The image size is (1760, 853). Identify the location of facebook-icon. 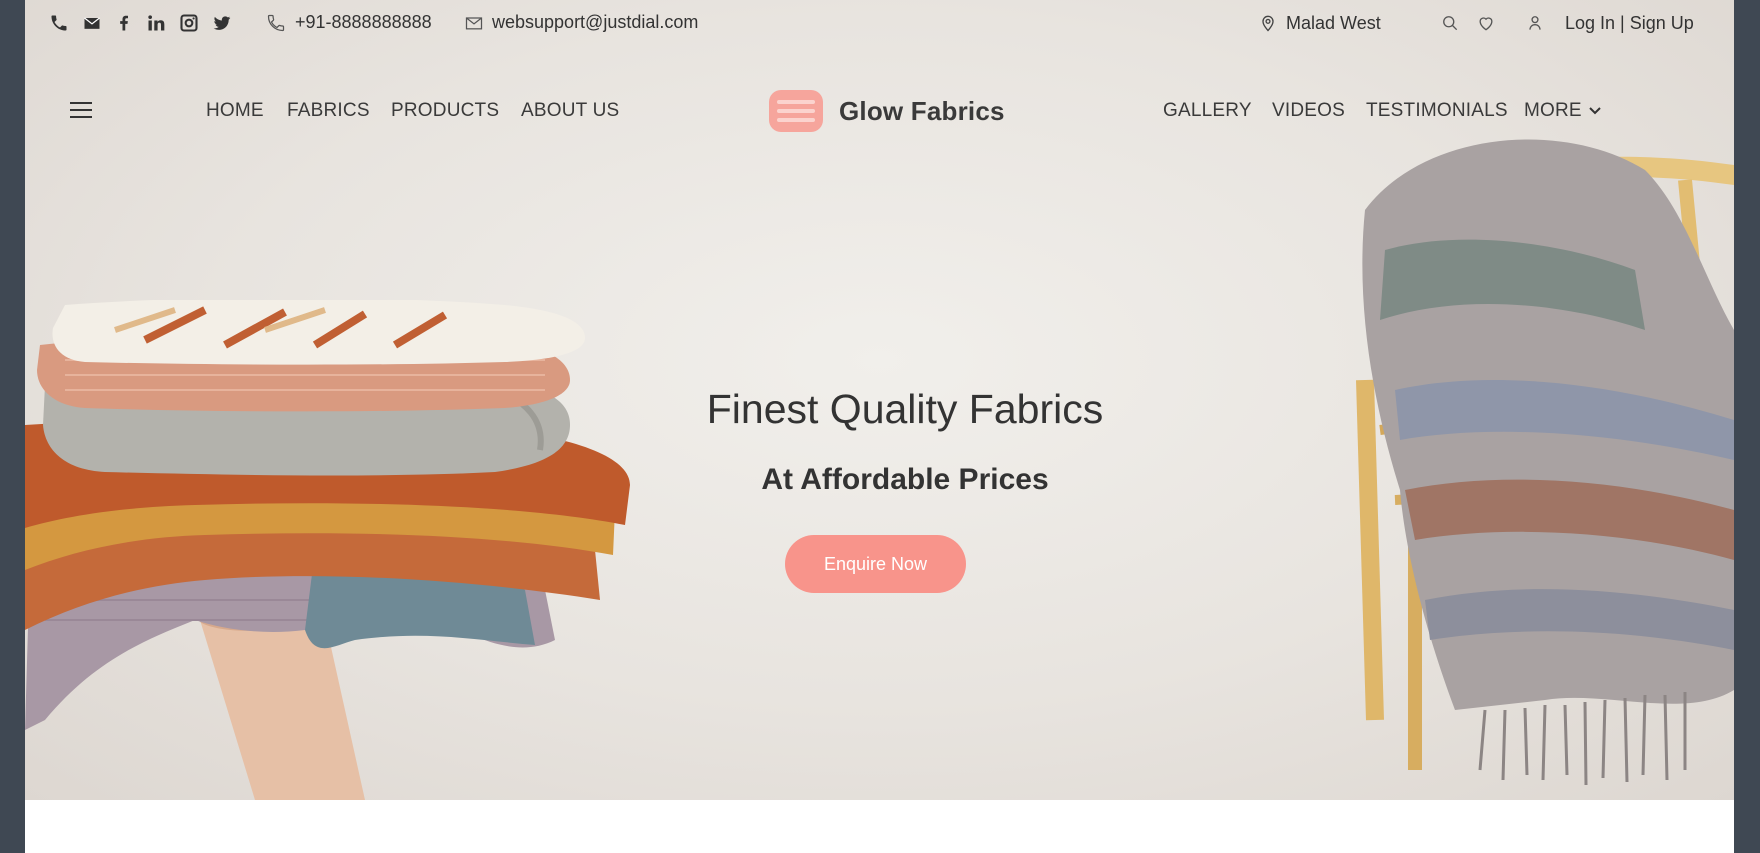
(124, 23).